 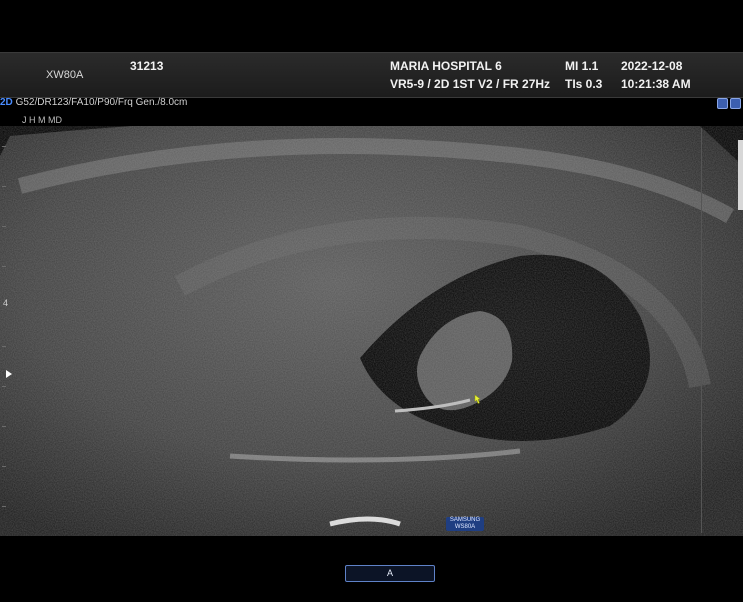 What do you see at coordinates (729, 103) in the screenshot?
I see `display-icons` at bounding box center [729, 103].